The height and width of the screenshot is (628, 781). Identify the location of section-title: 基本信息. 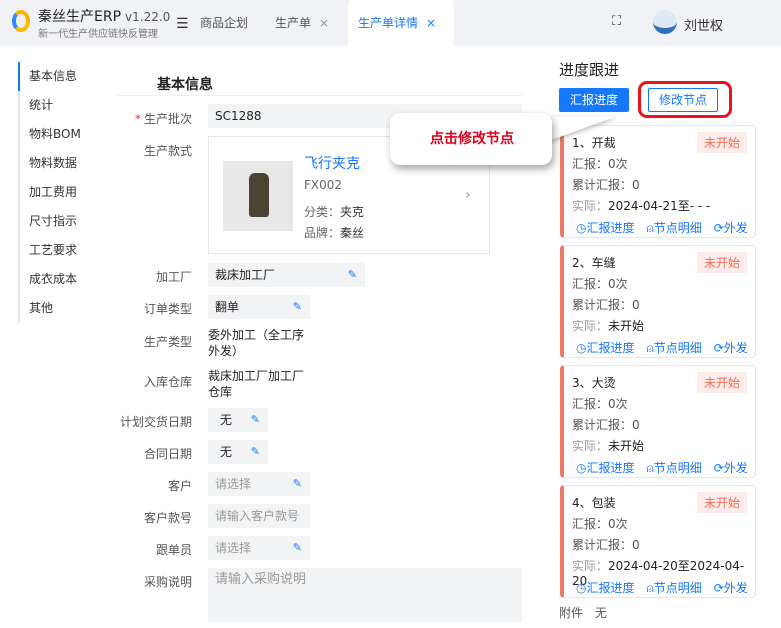
(185, 85).